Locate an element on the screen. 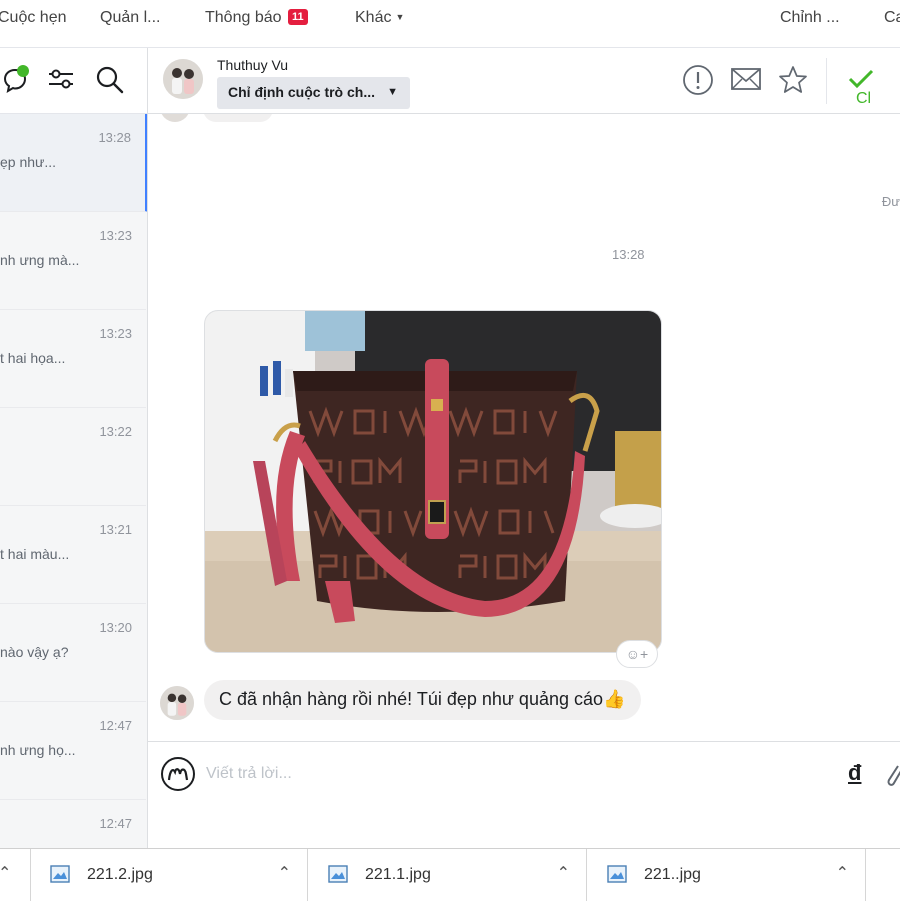  payment-request-icon: đ is located at coordinates (854, 773).